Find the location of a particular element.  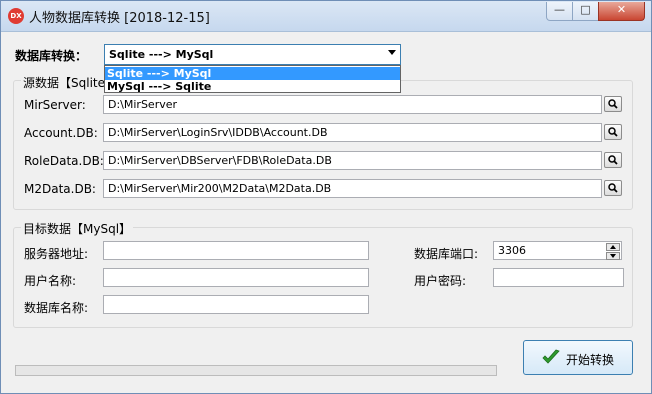

database-port-input: 3306 is located at coordinates (557, 250).